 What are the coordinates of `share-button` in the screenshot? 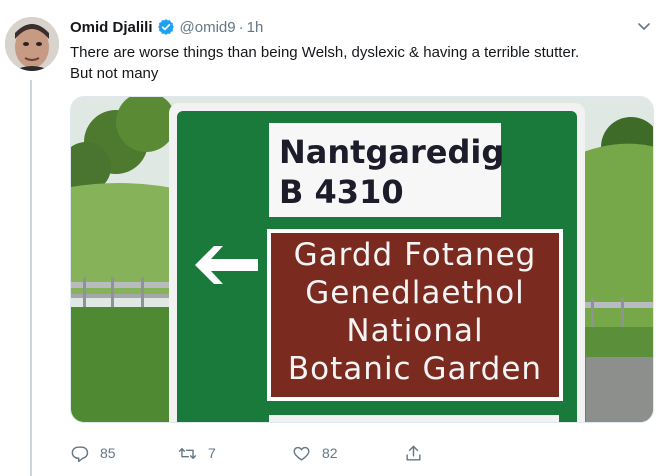 It's located at (419, 453).